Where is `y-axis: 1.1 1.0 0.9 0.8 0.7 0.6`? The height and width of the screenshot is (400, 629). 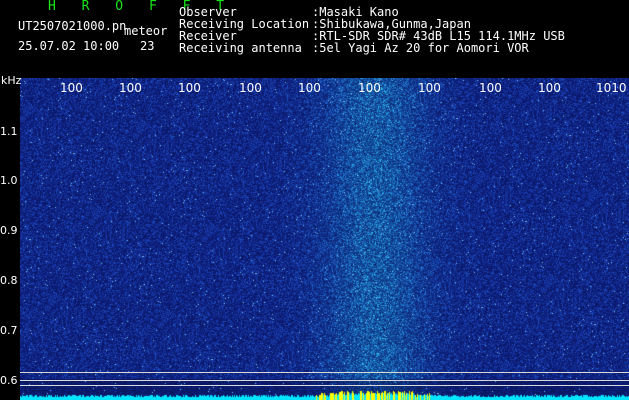
y-axis: 1.1 1.0 0.9 0.8 0.7 0.6 is located at coordinates (10, 239).